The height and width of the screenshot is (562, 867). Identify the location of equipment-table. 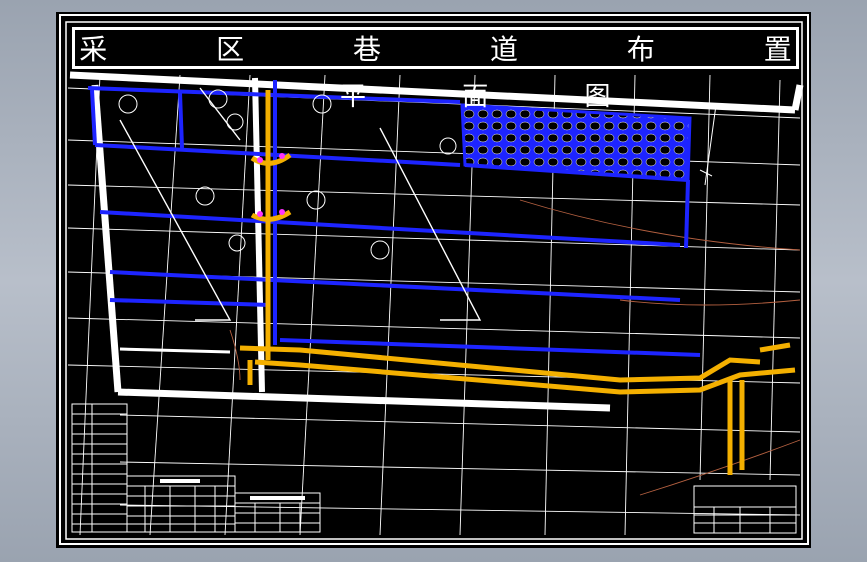
(181, 504).